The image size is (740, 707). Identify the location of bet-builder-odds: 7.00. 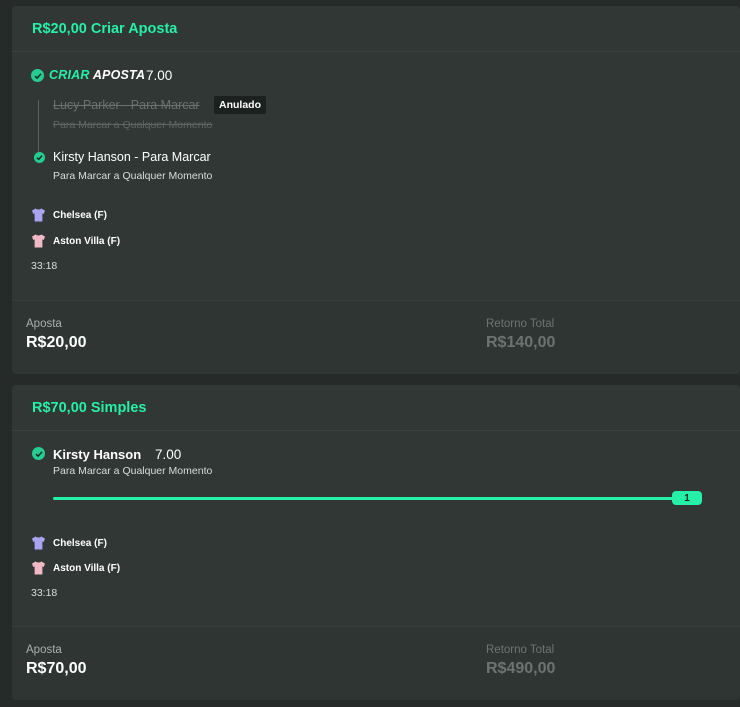
(159, 75).